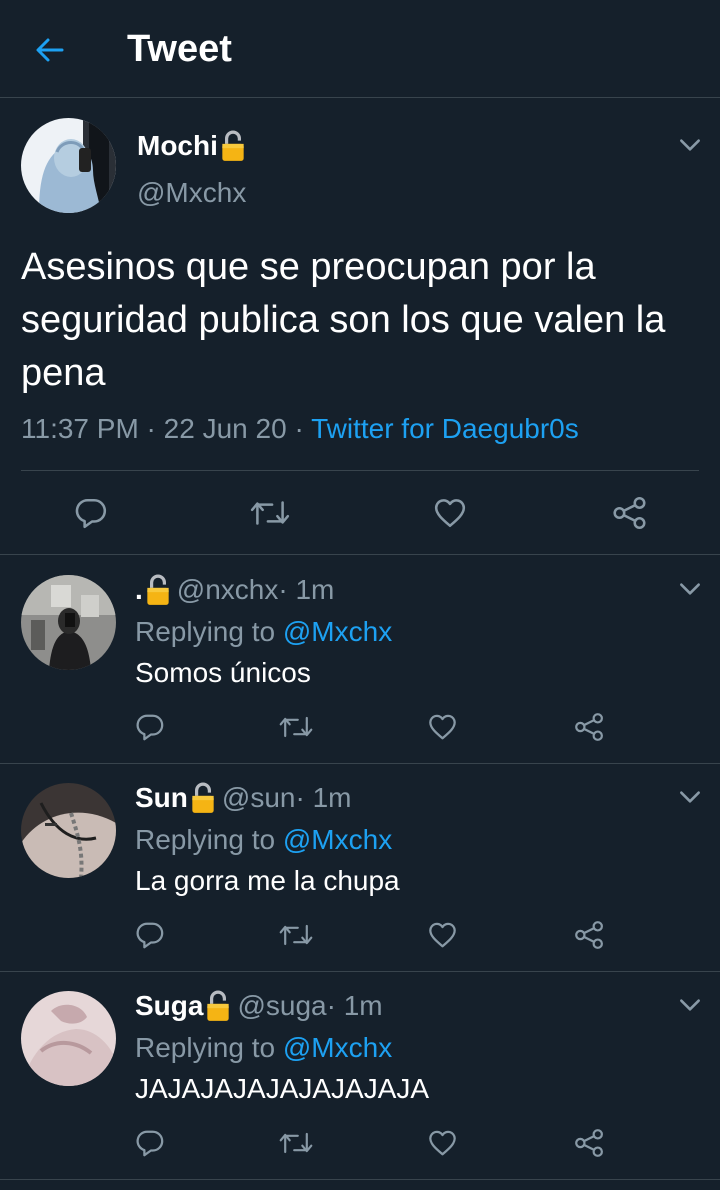 The height and width of the screenshot is (1190, 720). What do you see at coordinates (161, 798) in the screenshot?
I see `reply-author-name: Sun` at bounding box center [161, 798].